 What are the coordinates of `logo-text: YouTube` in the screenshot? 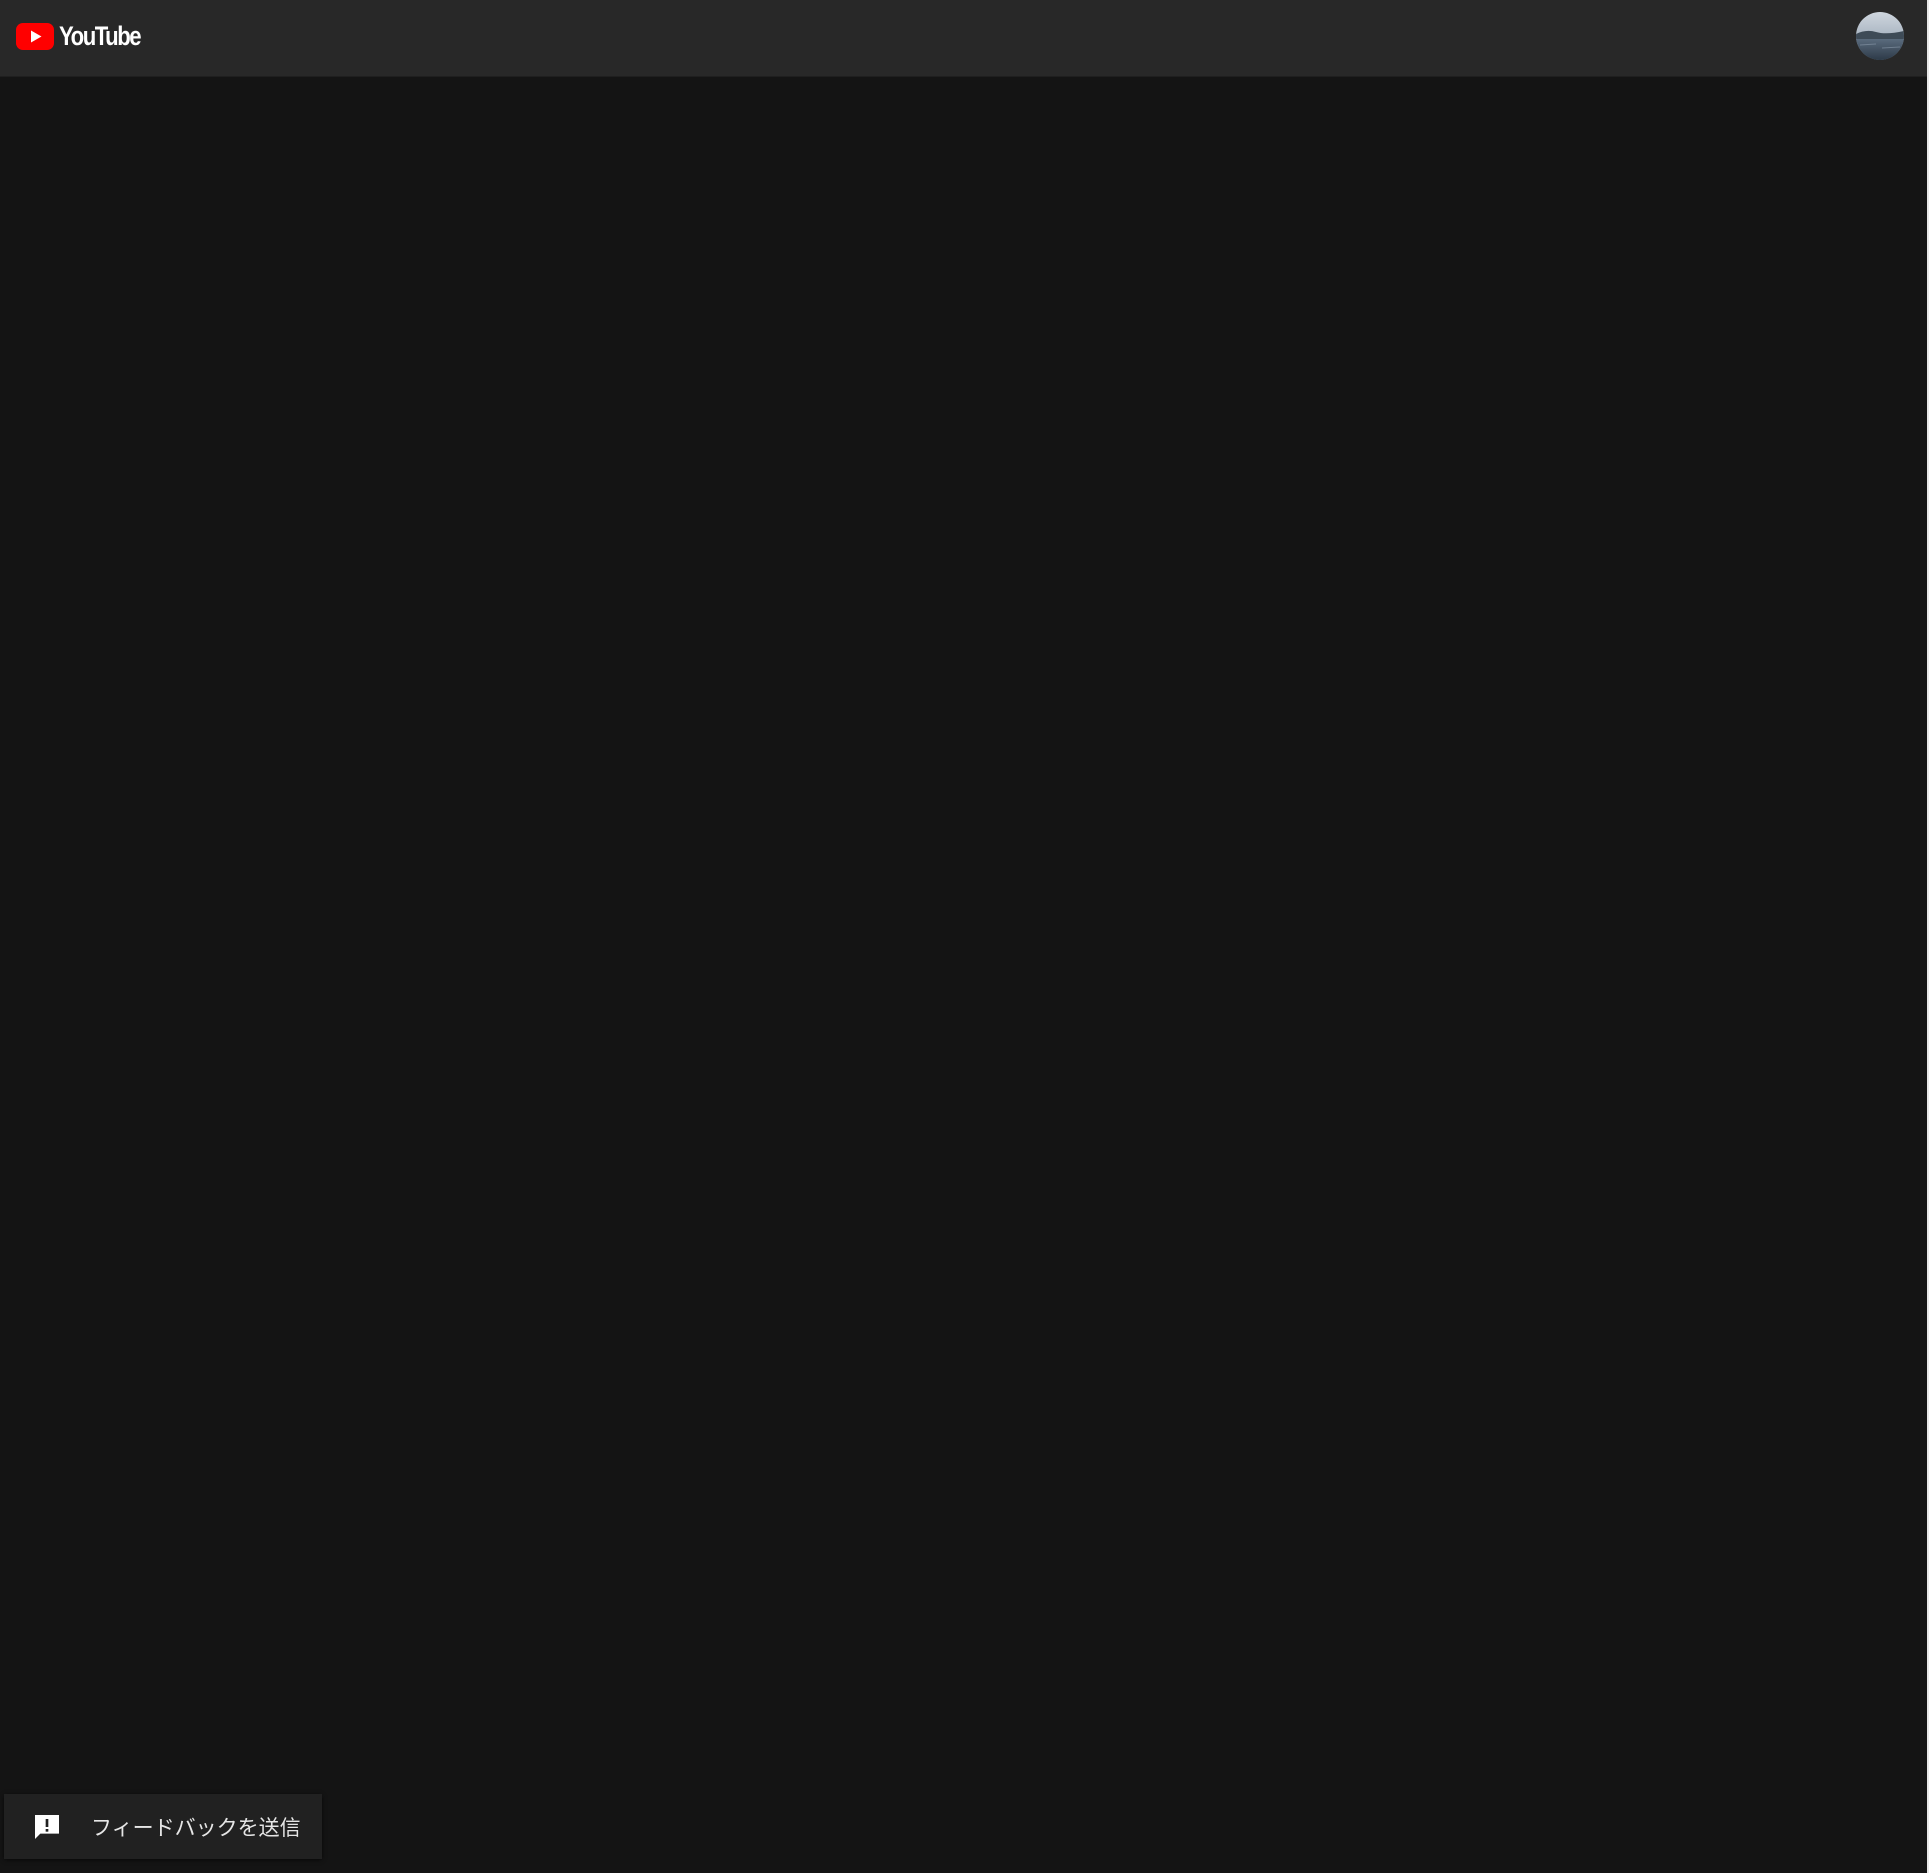 It's located at (100, 36).